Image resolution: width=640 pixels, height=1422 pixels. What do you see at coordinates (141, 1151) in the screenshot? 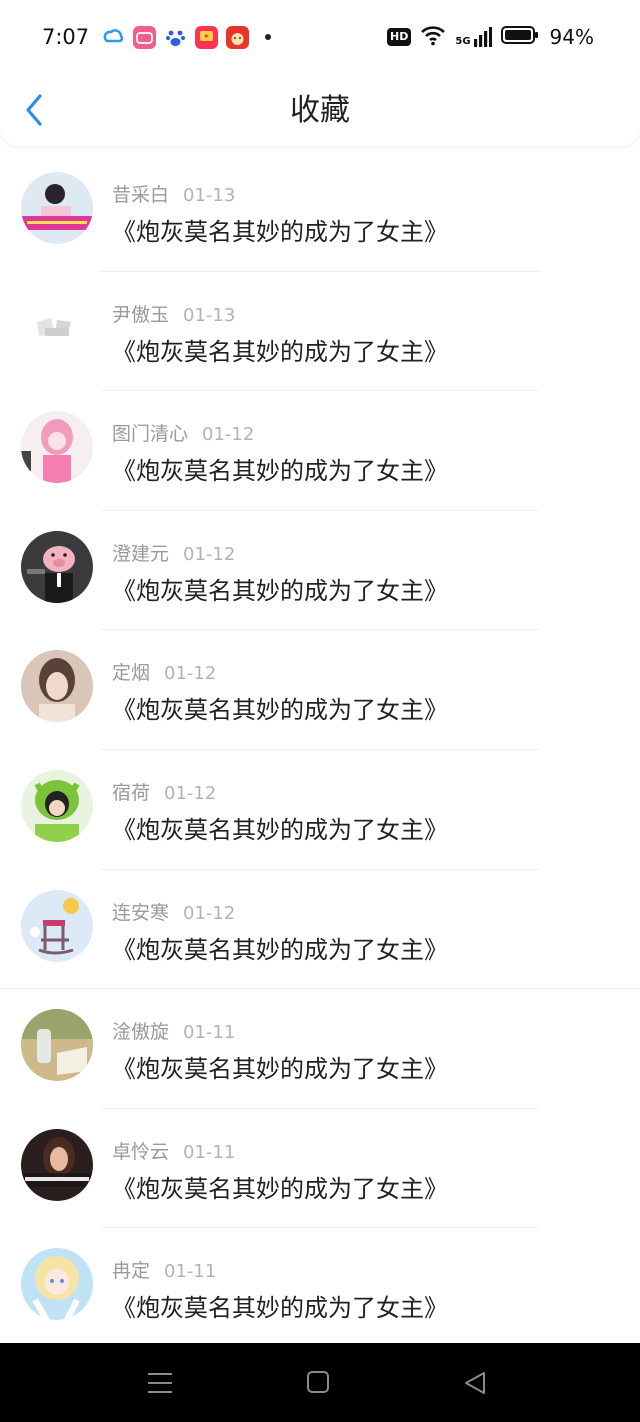
I see `username: 卓怜云` at bounding box center [141, 1151].